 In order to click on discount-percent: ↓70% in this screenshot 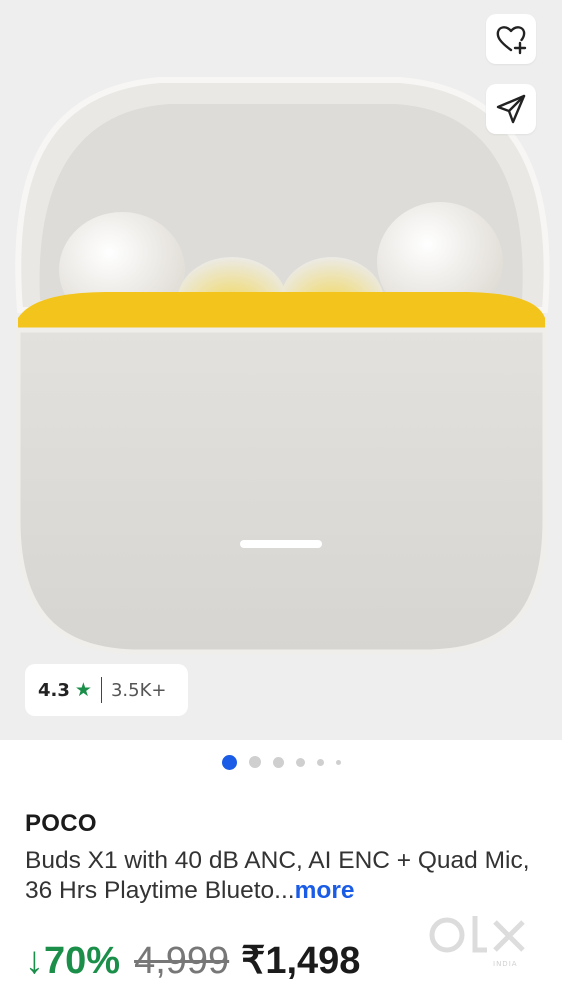, I will do `click(73, 961)`.